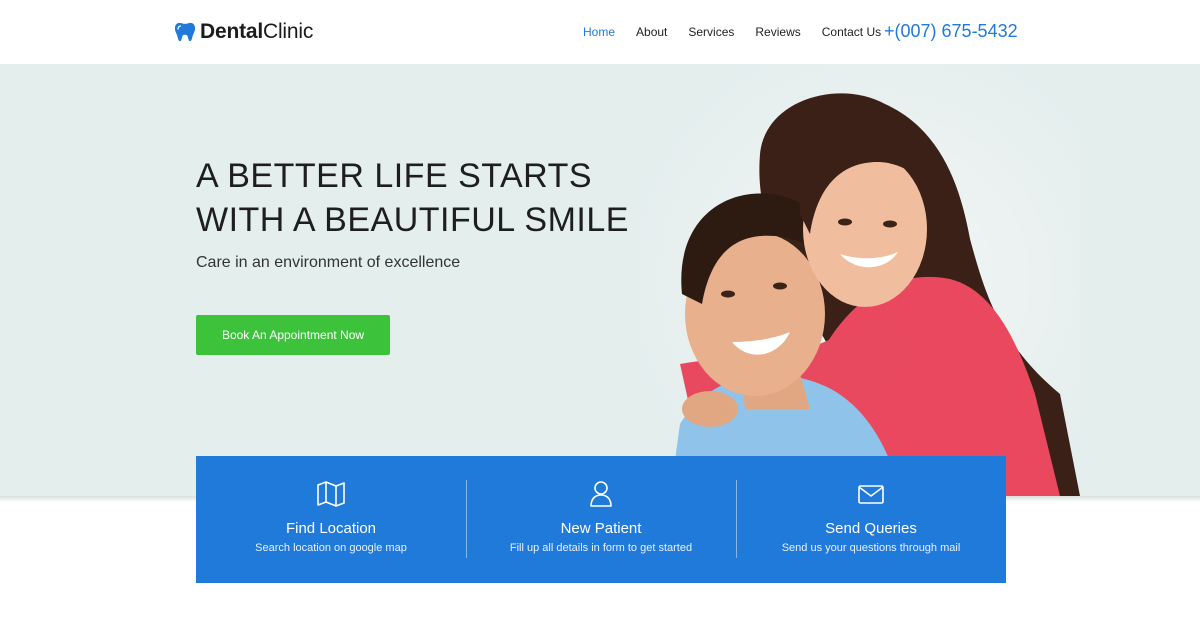 Image resolution: width=1200 pixels, height=628 pixels. I want to click on logo-text: DentalClinic, so click(257, 31).